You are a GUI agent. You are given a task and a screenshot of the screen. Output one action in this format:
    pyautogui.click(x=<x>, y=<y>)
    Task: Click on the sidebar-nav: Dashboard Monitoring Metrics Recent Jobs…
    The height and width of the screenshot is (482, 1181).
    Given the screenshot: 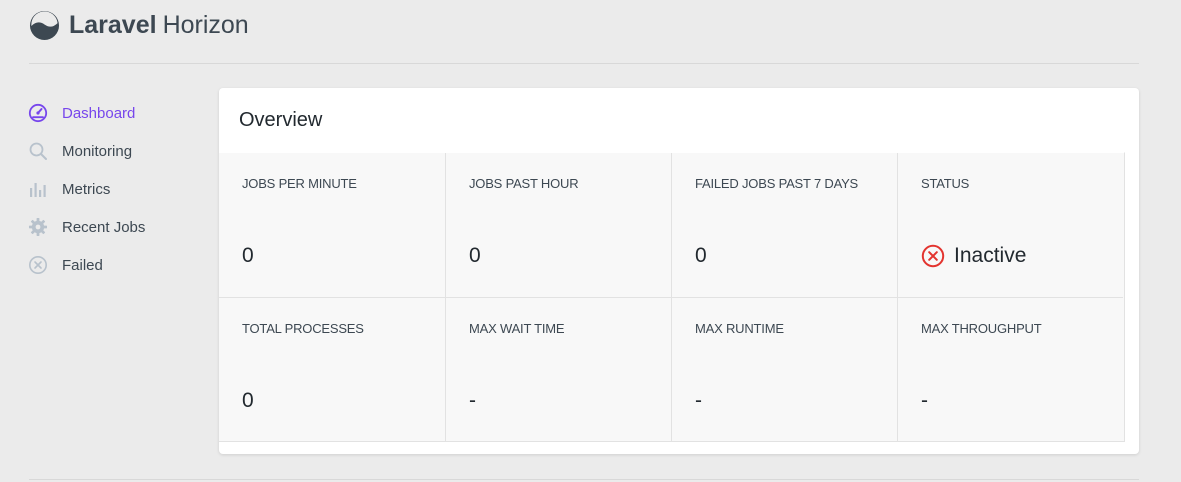 What is the action you would take?
    pyautogui.click(x=113, y=189)
    